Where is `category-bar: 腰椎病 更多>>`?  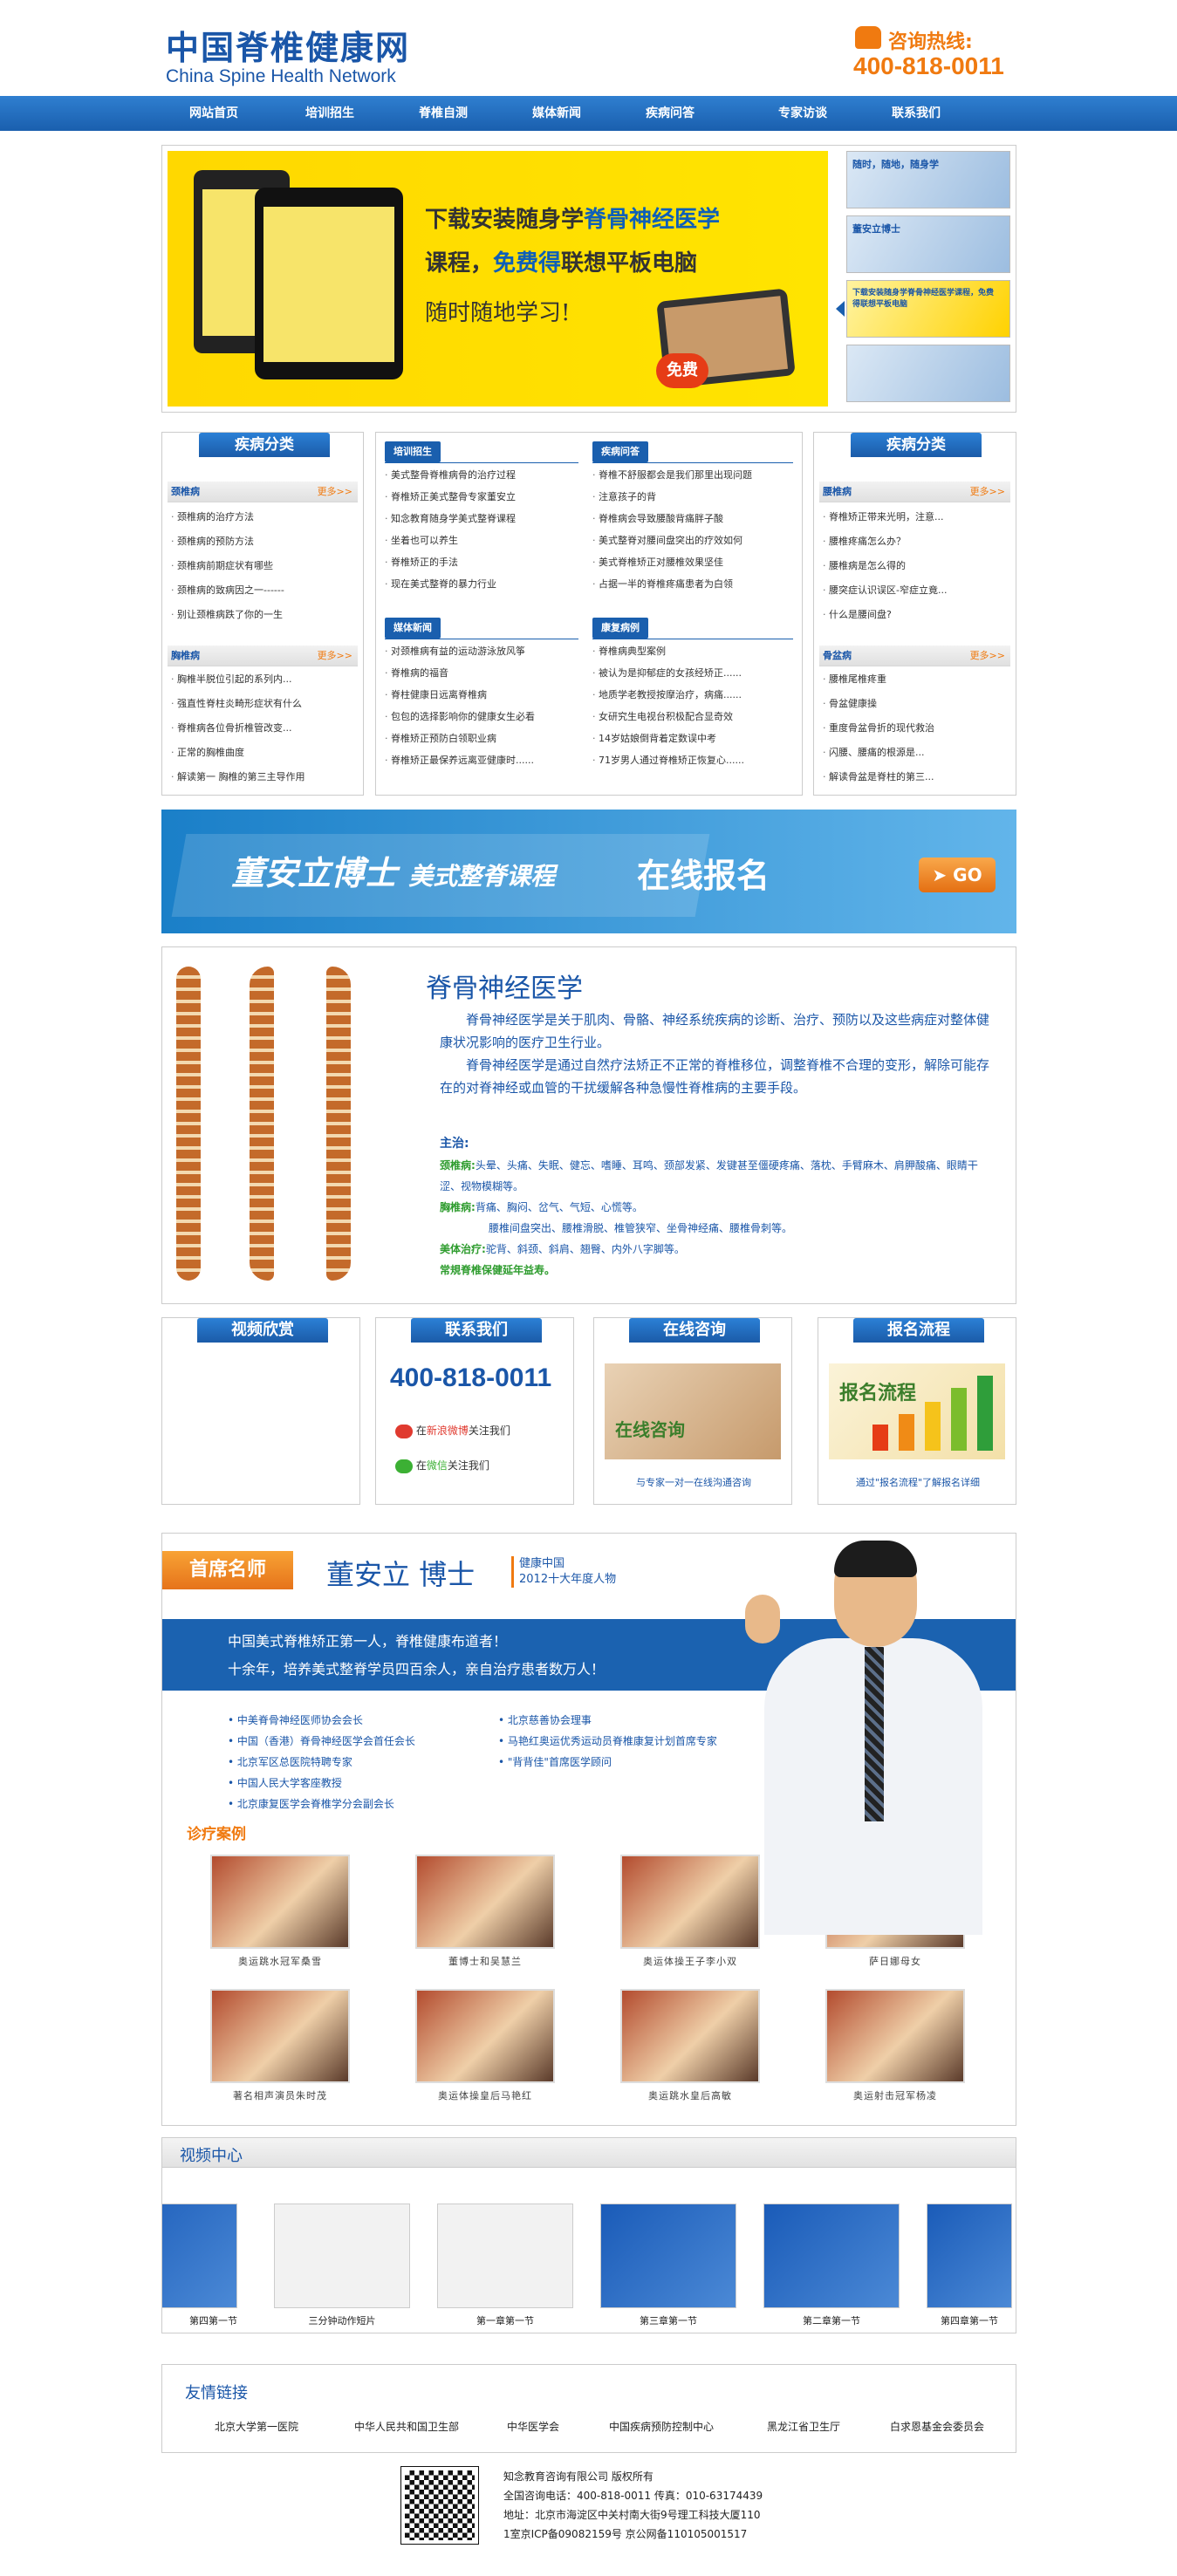
category-bar: 腰椎病 更多>> is located at coordinates (914, 492).